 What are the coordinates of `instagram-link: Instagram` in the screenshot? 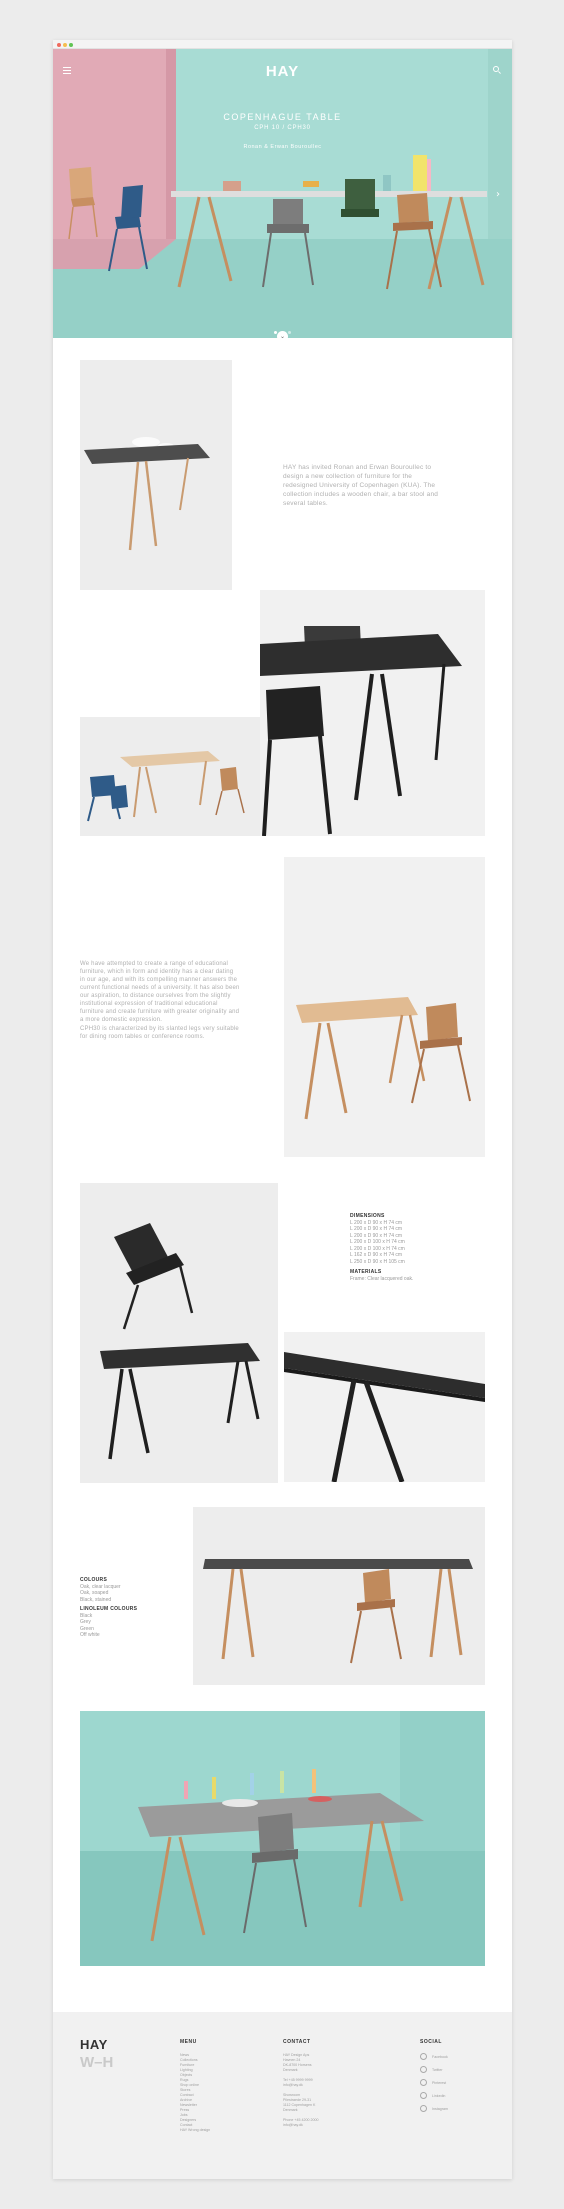 It's located at (434, 2108).